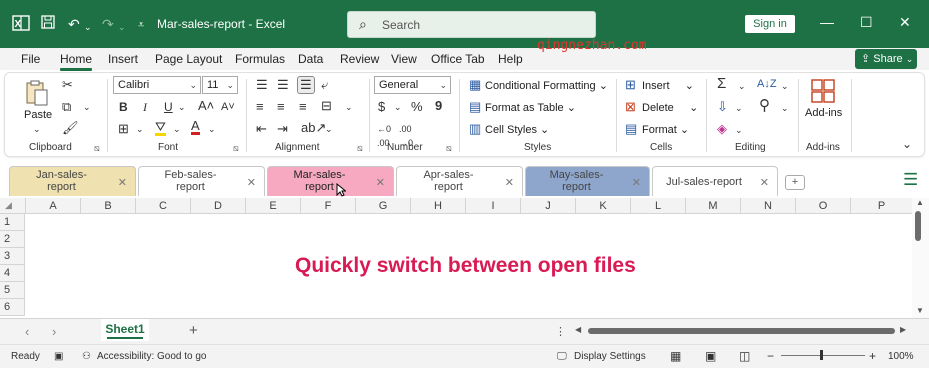 The width and height of the screenshot is (929, 368). What do you see at coordinates (560, 331) in the screenshot?
I see `more-options-icon: ⋮` at bounding box center [560, 331].